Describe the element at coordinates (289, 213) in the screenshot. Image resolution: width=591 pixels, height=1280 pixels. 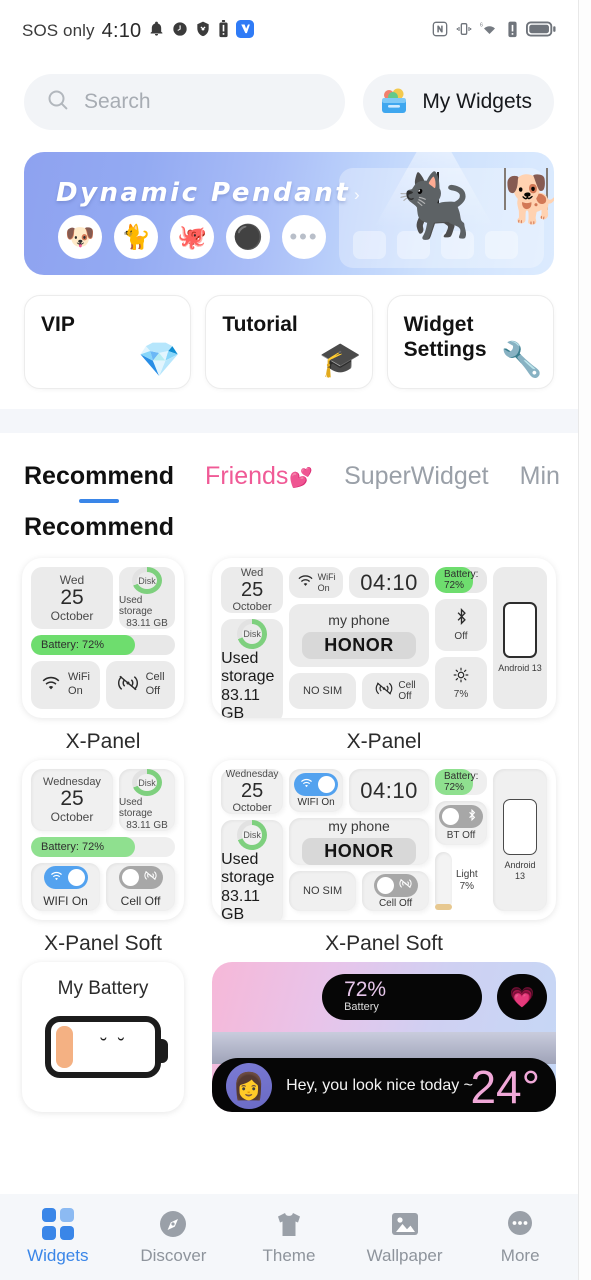
I see `dynamic-pendant-banner: Dynamic Pendant › 🐶 🐈 🐙 ⚫ ••• 🐈‍⬛ 🐕` at that location.